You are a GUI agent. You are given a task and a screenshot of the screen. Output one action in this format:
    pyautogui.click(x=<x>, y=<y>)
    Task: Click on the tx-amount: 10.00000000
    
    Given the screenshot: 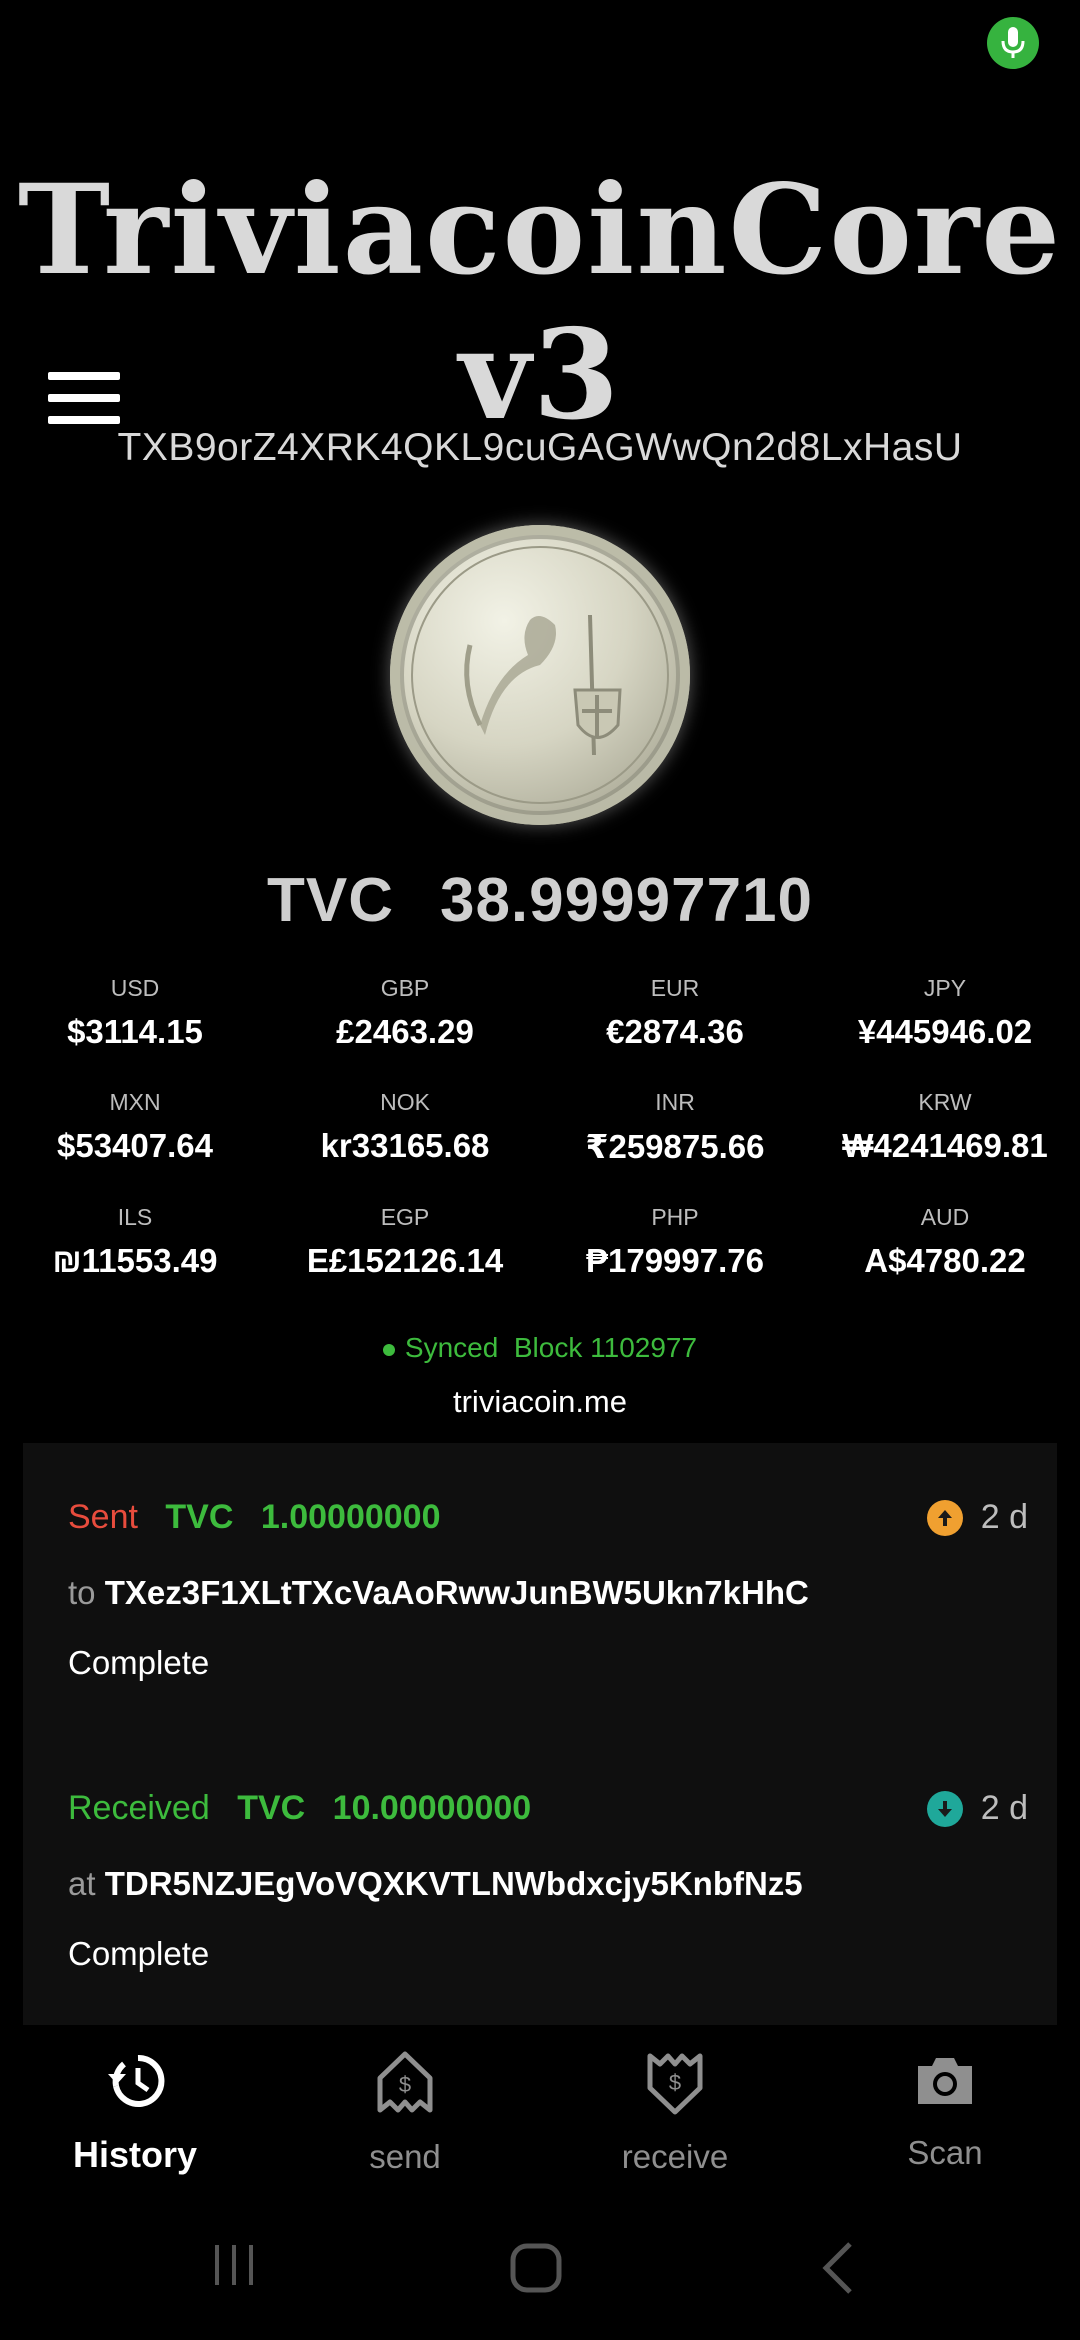 What is the action you would take?
    pyautogui.click(x=432, y=1808)
    